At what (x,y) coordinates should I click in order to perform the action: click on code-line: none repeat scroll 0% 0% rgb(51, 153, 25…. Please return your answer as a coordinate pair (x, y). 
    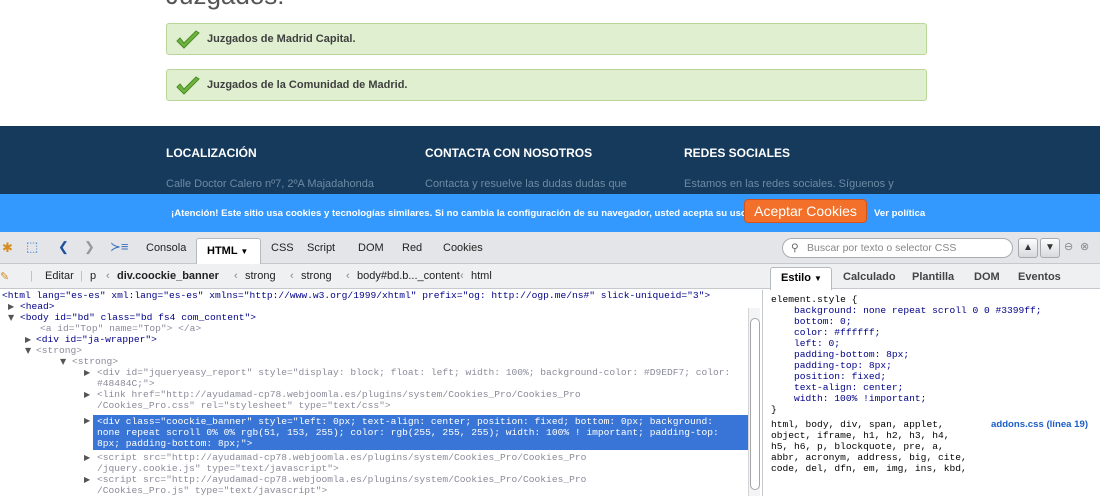
    Looking at the image, I should click on (408, 432).